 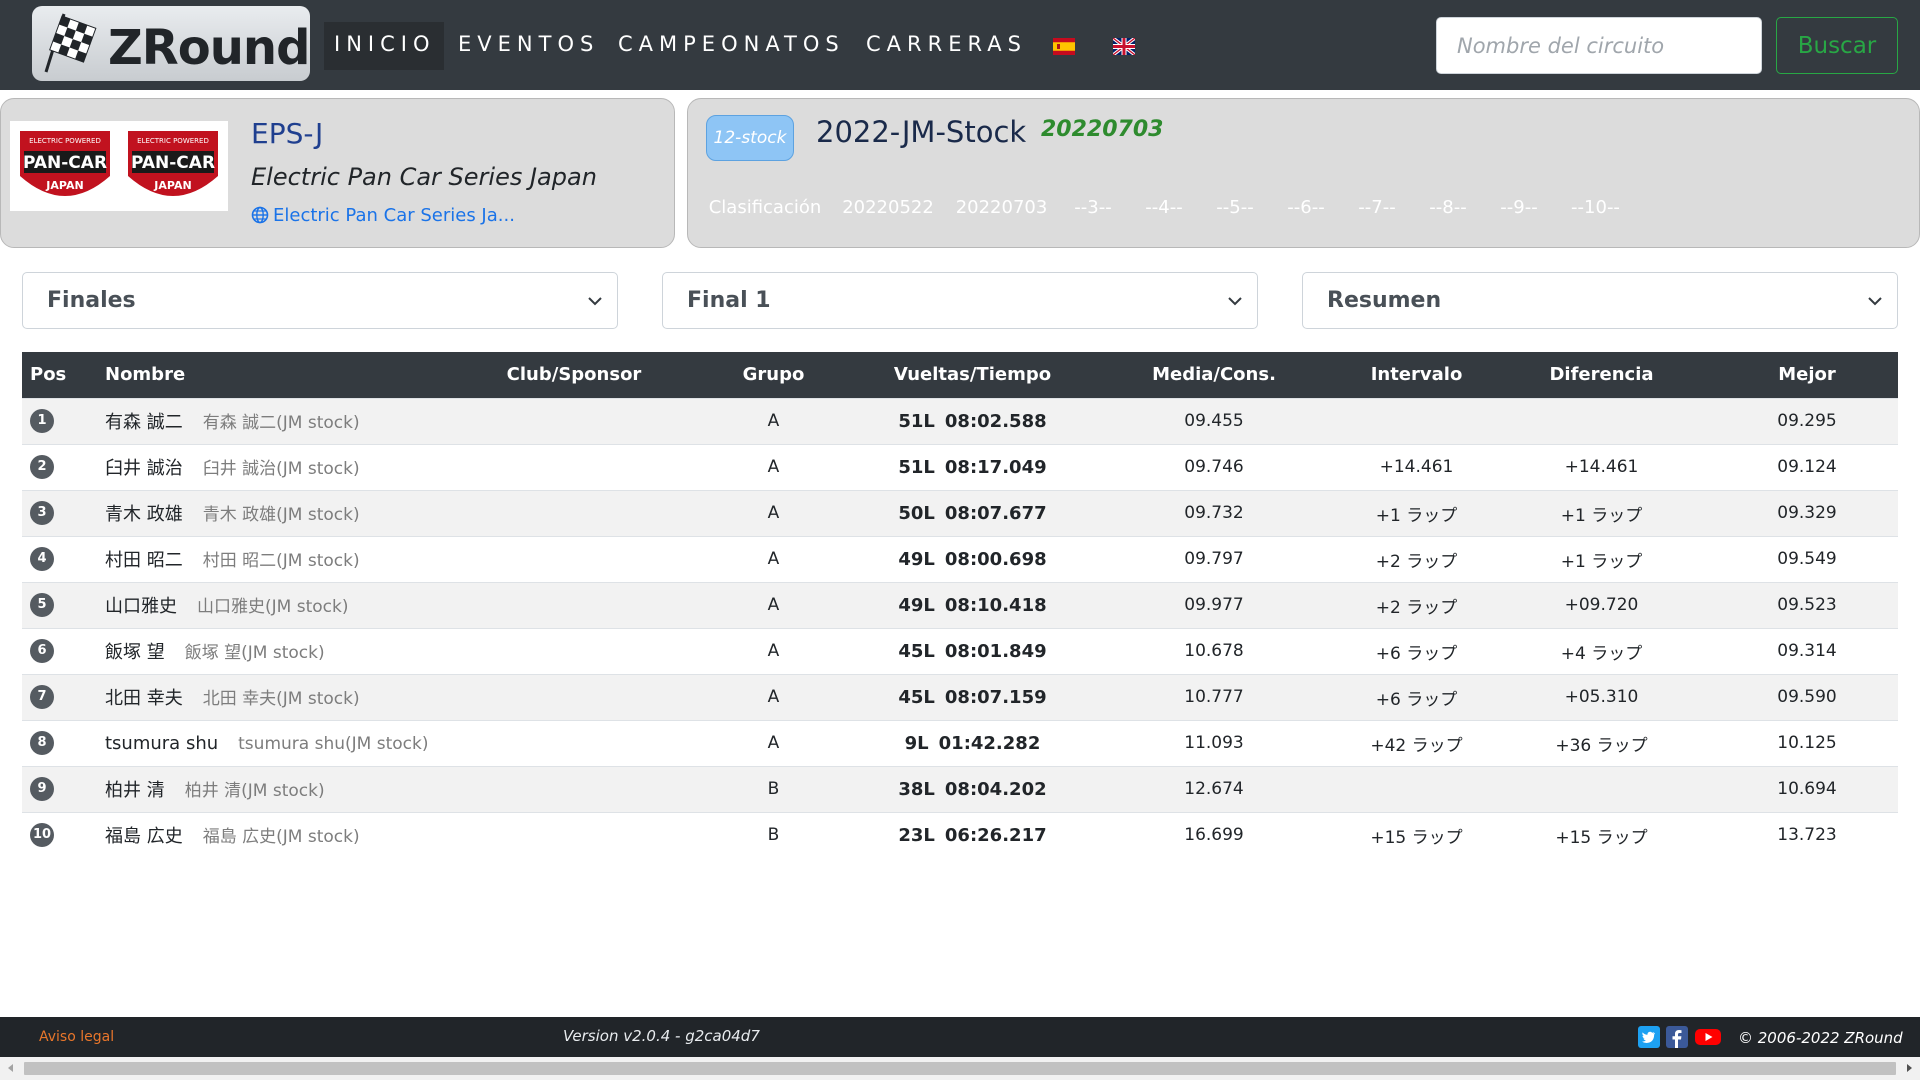 What do you see at coordinates (1601, 696) in the screenshot?
I see `difference-cell: +05.310` at bounding box center [1601, 696].